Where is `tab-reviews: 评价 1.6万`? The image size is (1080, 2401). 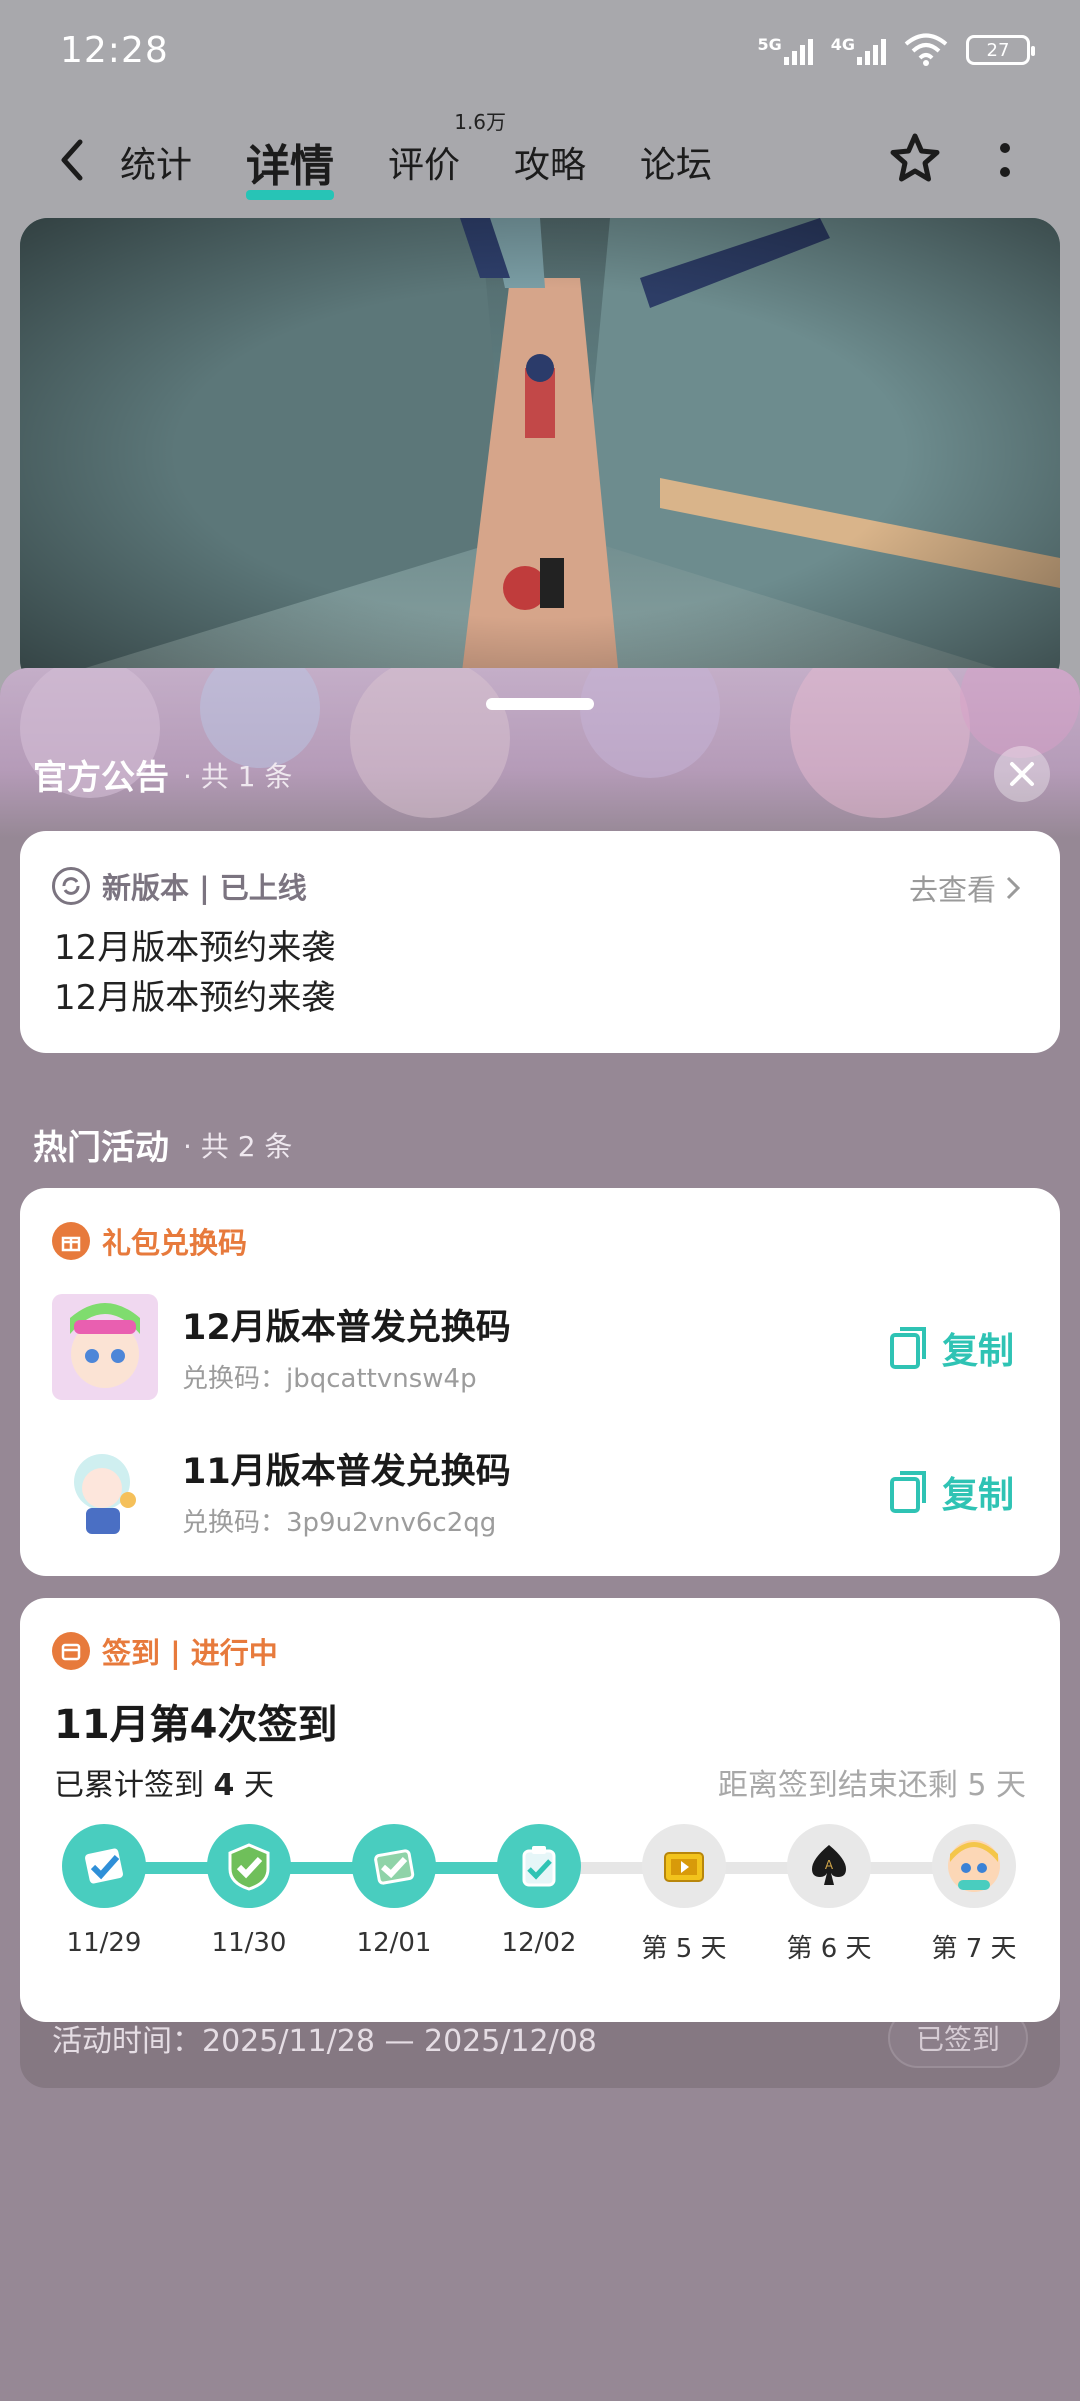
tab-reviews: 评价 1.6万 is located at coordinates (447, 149).